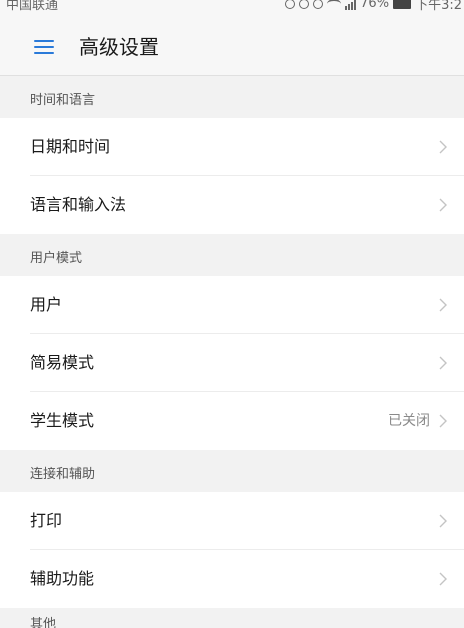 The height and width of the screenshot is (628, 464). I want to click on status-time: 下午3:2, so click(438, 6).